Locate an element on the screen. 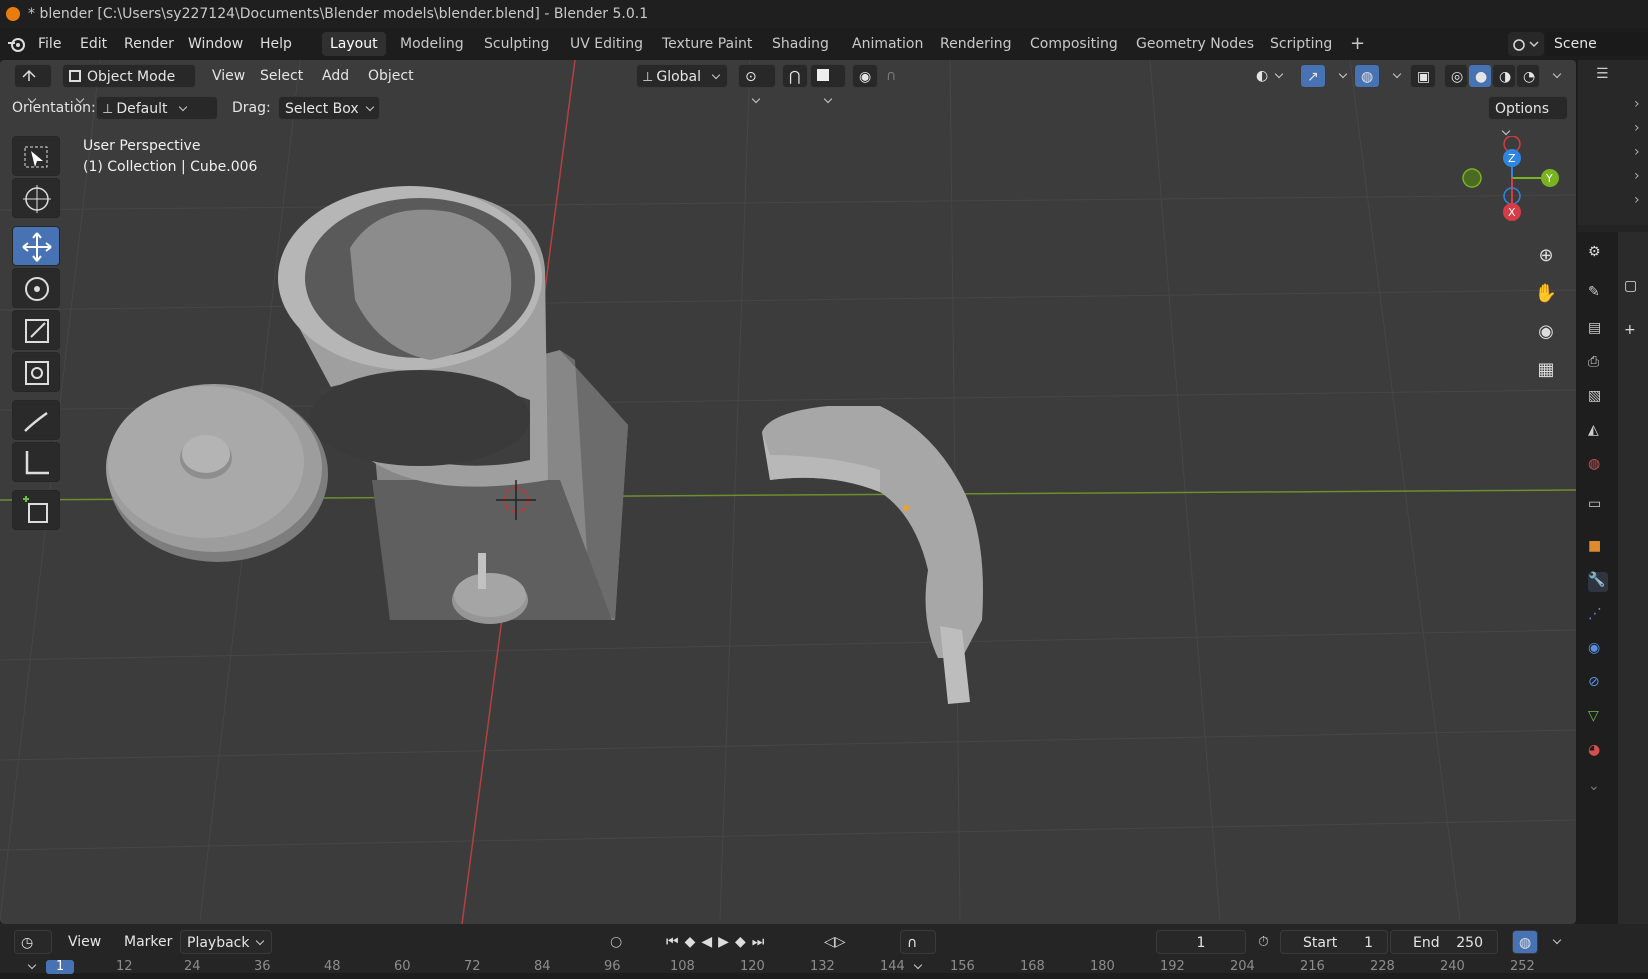  tabs-scroll-down-icon: ⌄ is located at coordinates (1598, 788).